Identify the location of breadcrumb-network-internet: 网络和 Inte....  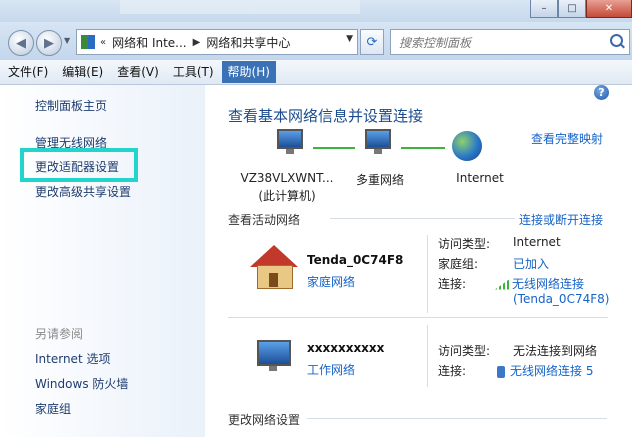
(149, 42).